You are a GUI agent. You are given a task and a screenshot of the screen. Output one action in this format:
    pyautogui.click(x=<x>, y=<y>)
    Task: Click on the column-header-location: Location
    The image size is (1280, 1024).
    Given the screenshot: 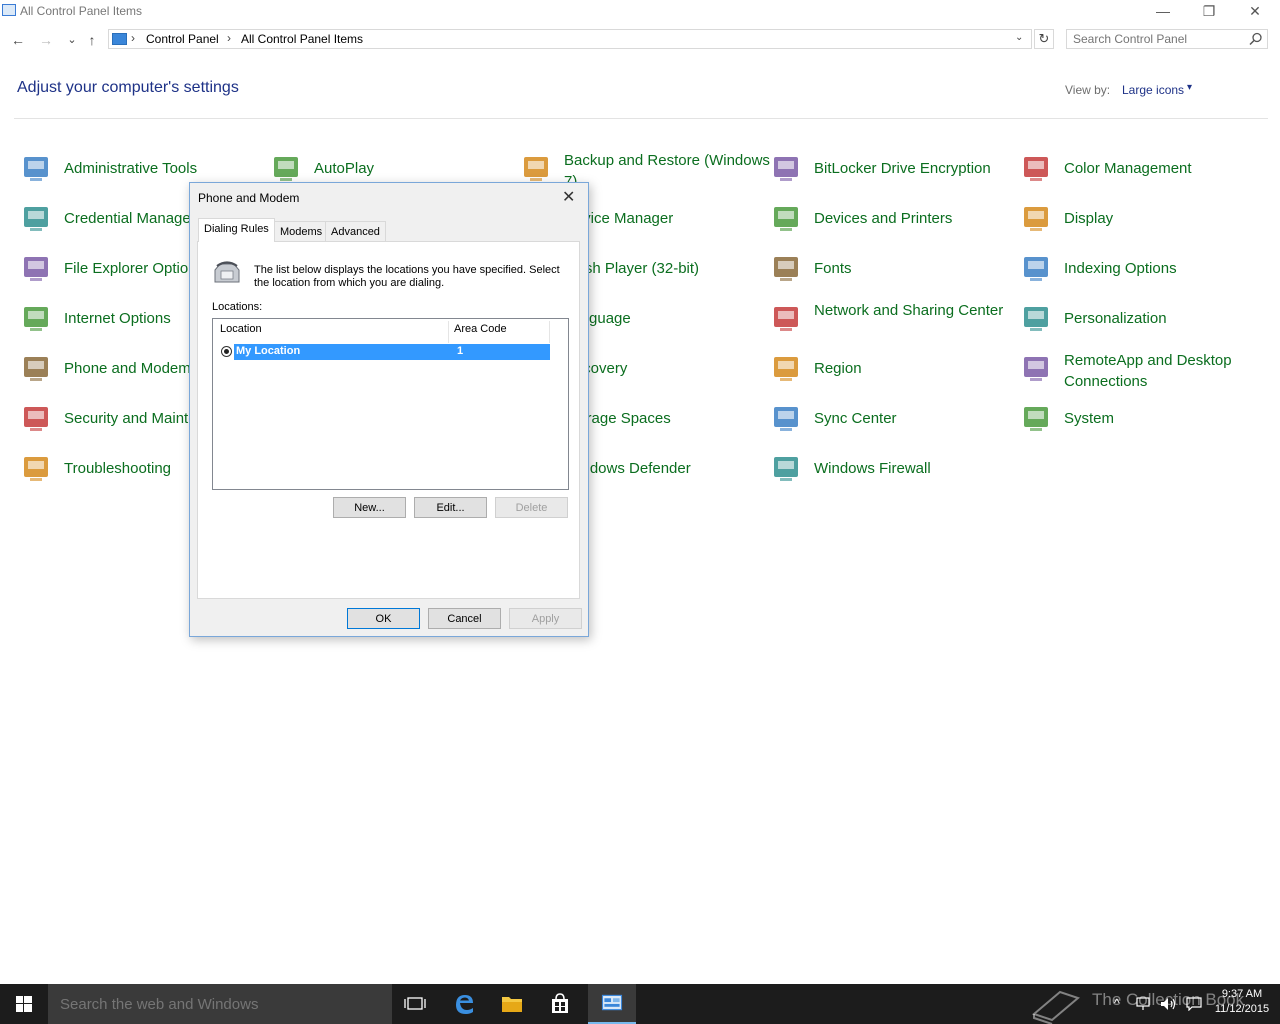 What is the action you would take?
    pyautogui.click(x=241, y=329)
    